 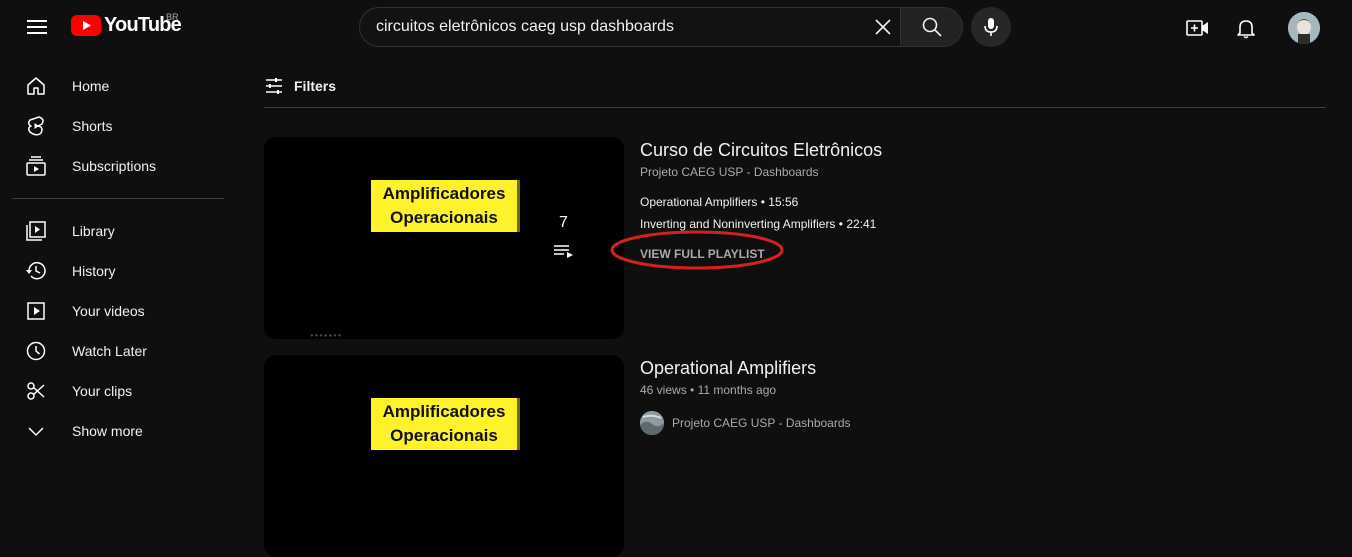 I want to click on close-icon, so click(x=883, y=27).